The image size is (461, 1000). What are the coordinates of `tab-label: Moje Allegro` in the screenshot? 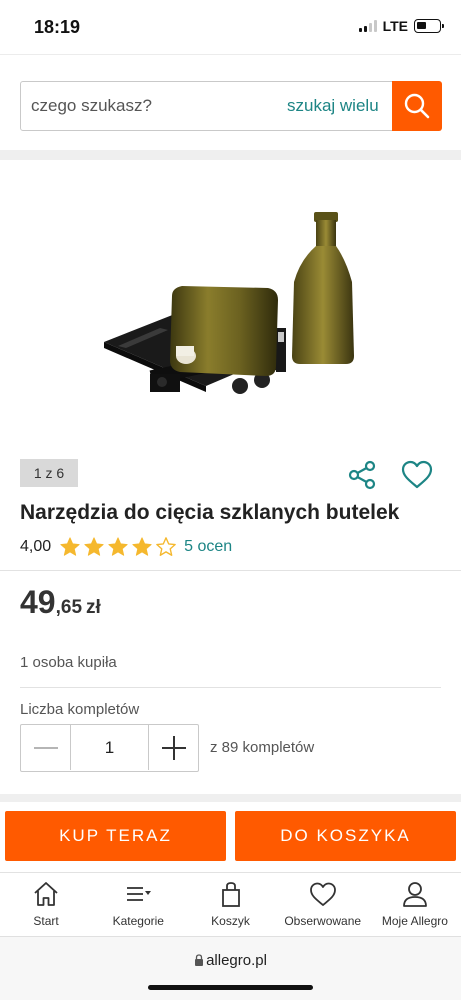 It's located at (414, 921).